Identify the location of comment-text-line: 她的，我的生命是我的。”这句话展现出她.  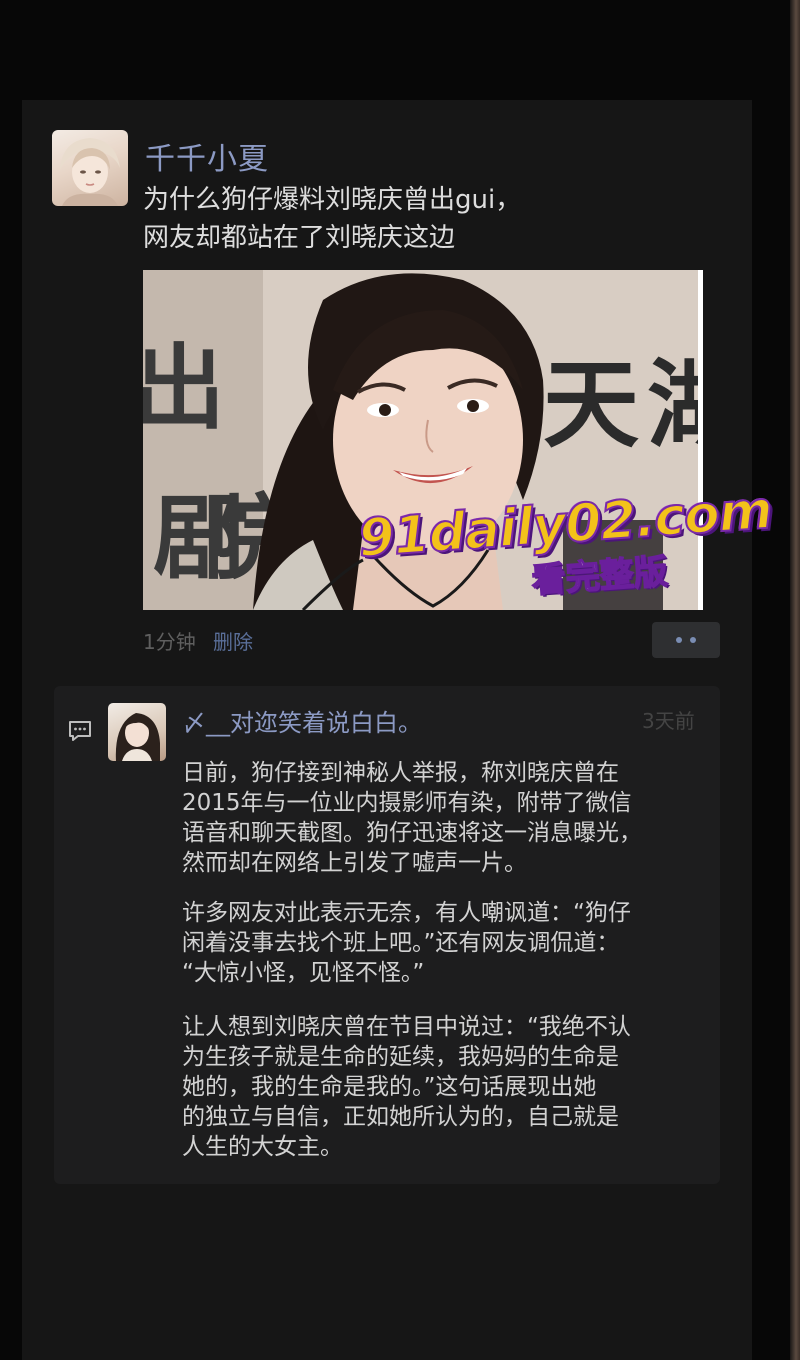
(389, 1087).